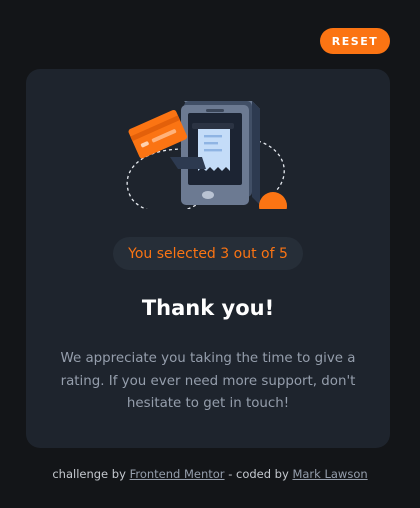  I want to click on attribution-prefix: challenge by, so click(89, 474).